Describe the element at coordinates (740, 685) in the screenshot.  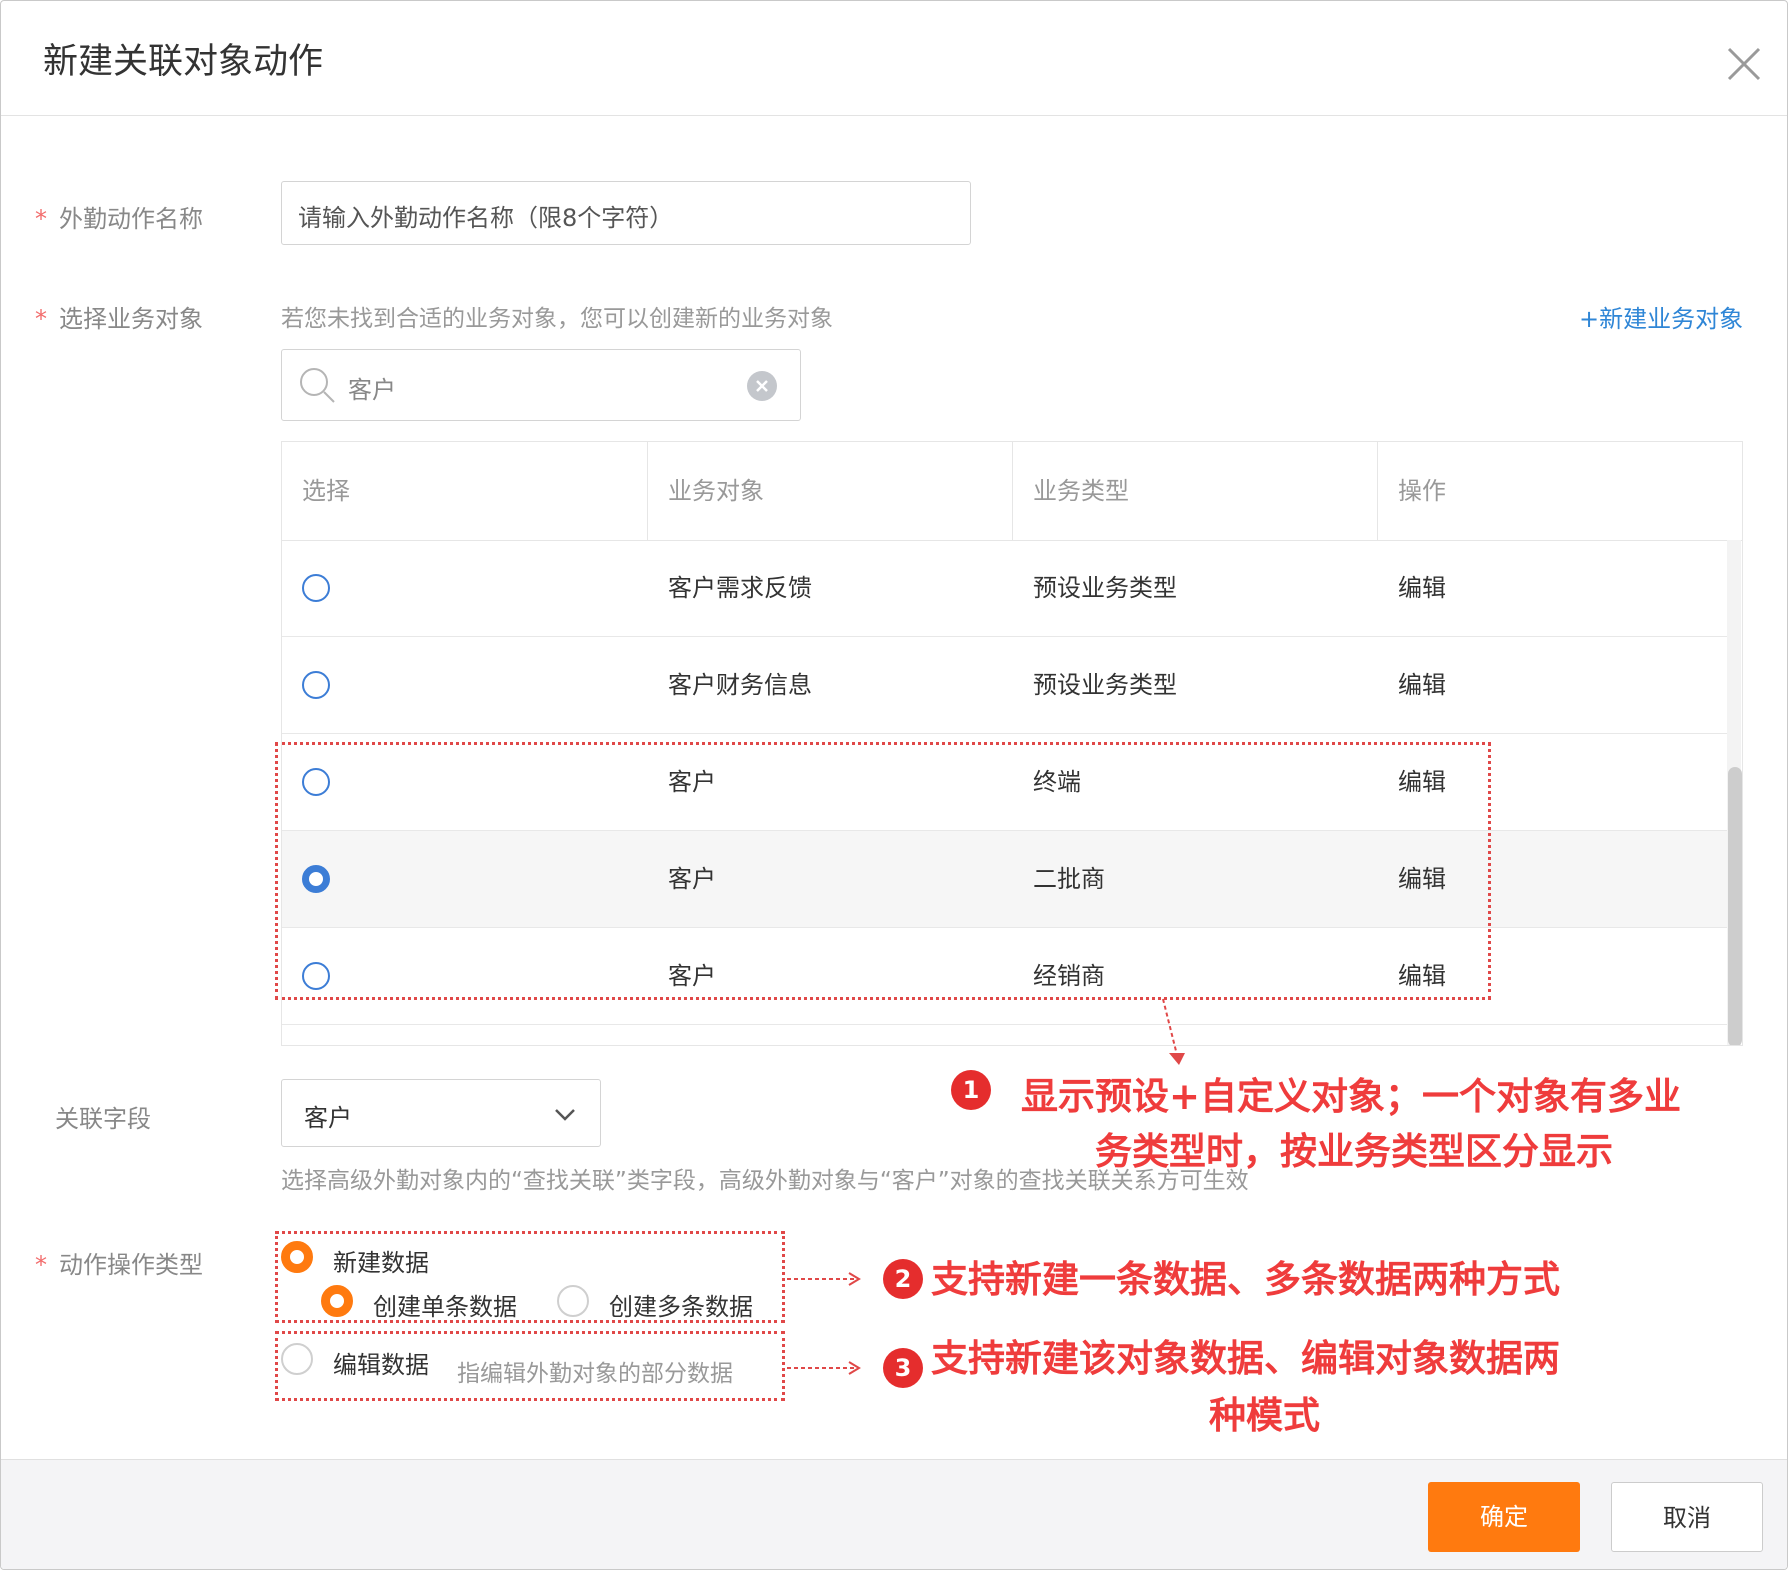
I see `row-object: 客户财务信息` at that location.